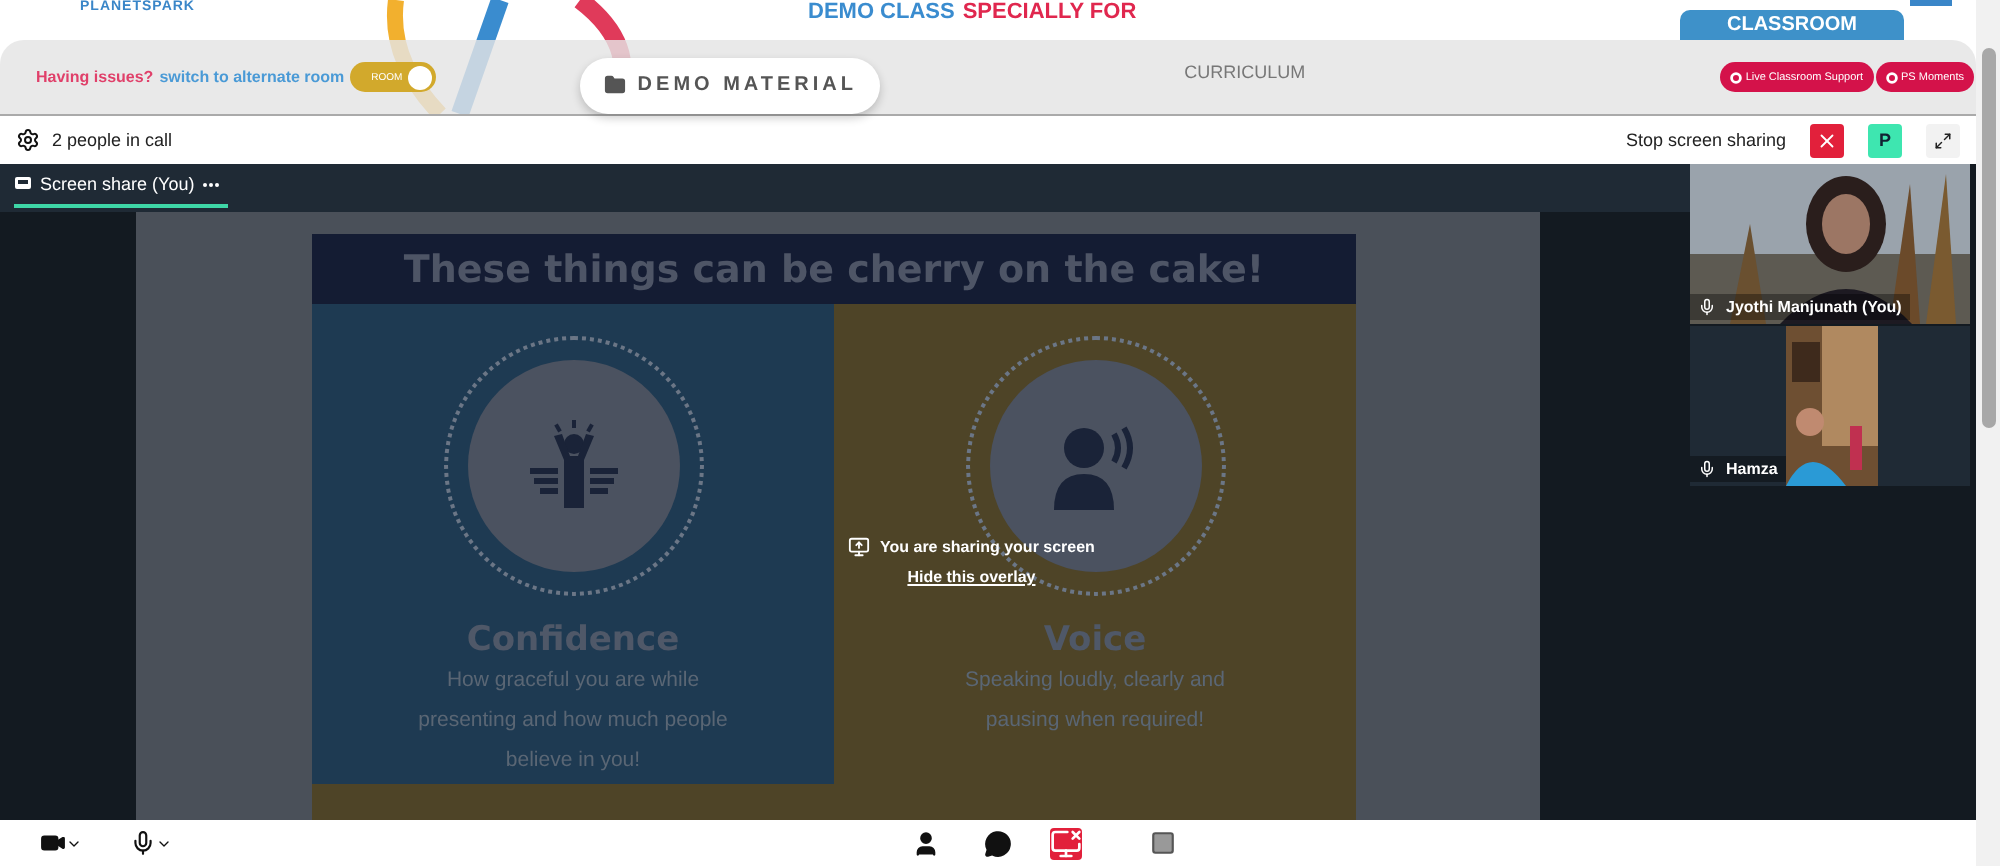  I want to click on whiteboard-button, so click(1163, 843).